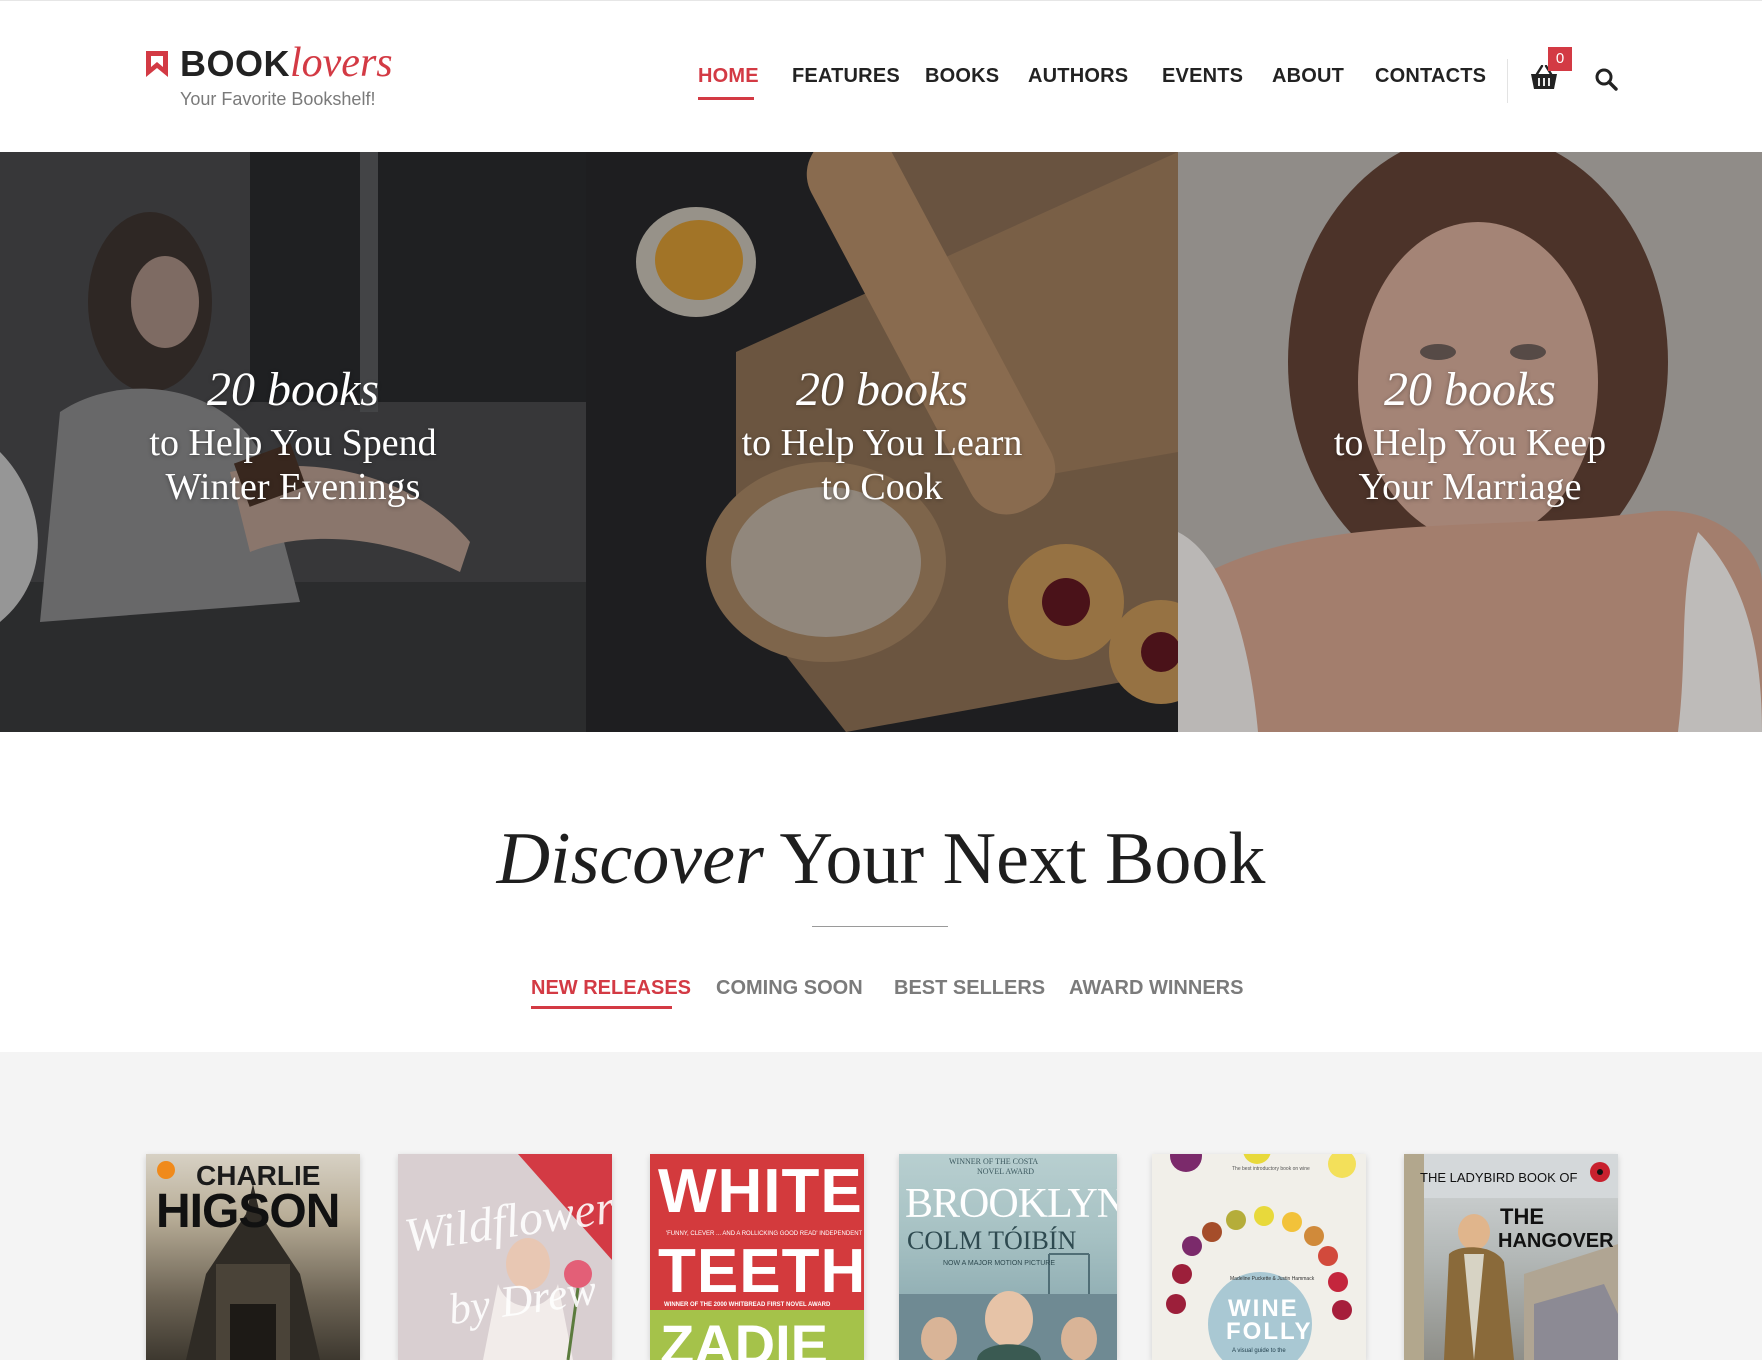  Describe the element at coordinates (992, 1240) in the screenshot. I see `book-author: COLM TÓIBÍN` at that location.